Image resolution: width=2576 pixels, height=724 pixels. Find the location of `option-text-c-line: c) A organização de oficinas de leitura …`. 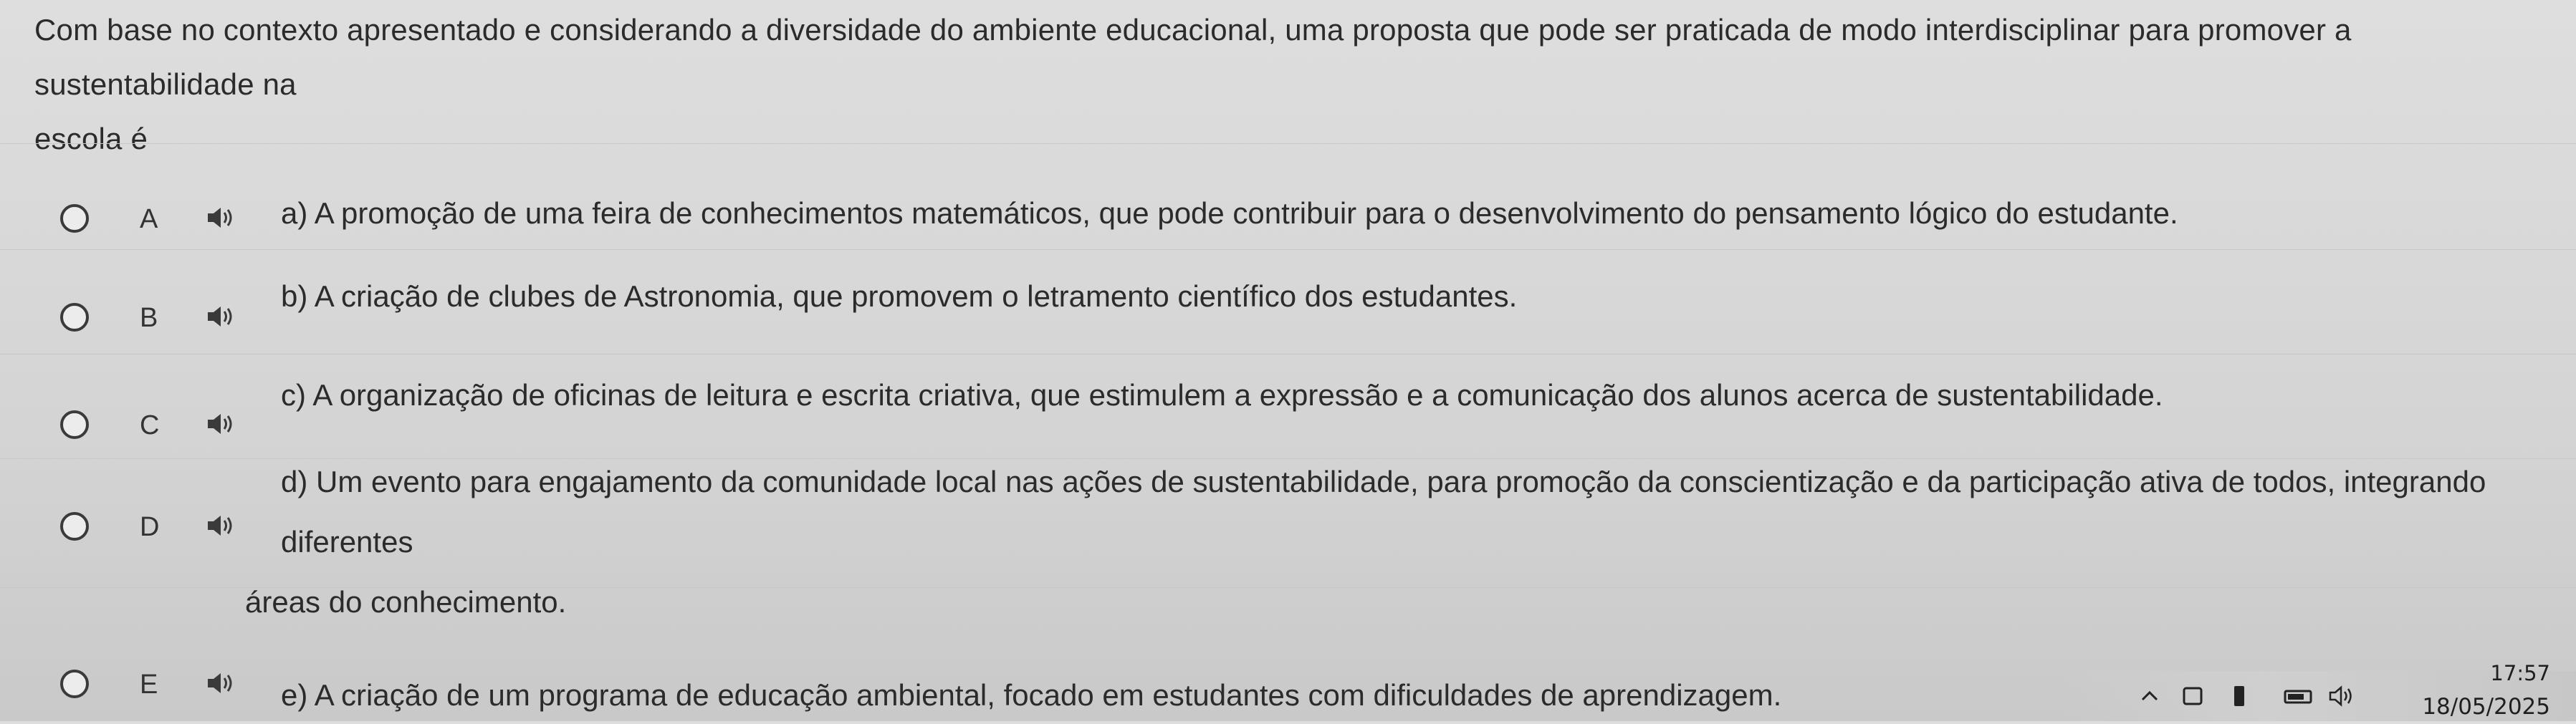

option-text-c-line: c) A organização de oficinas de leitura … is located at coordinates (1222, 395).